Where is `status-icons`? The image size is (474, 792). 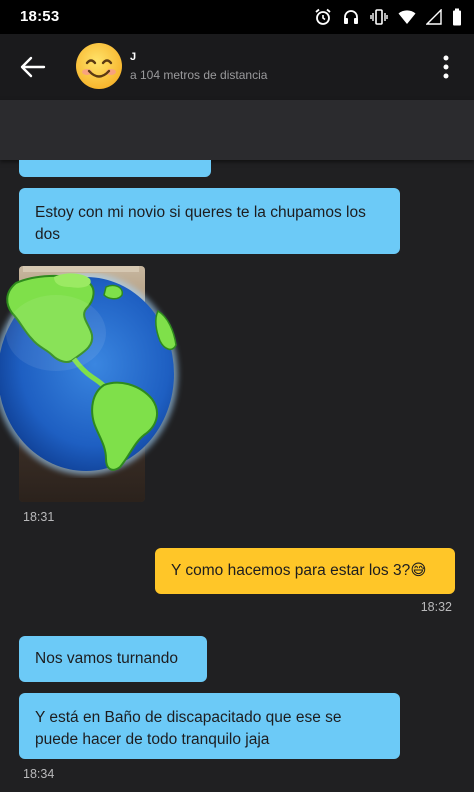 status-icons is located at coordinates (388, 17).